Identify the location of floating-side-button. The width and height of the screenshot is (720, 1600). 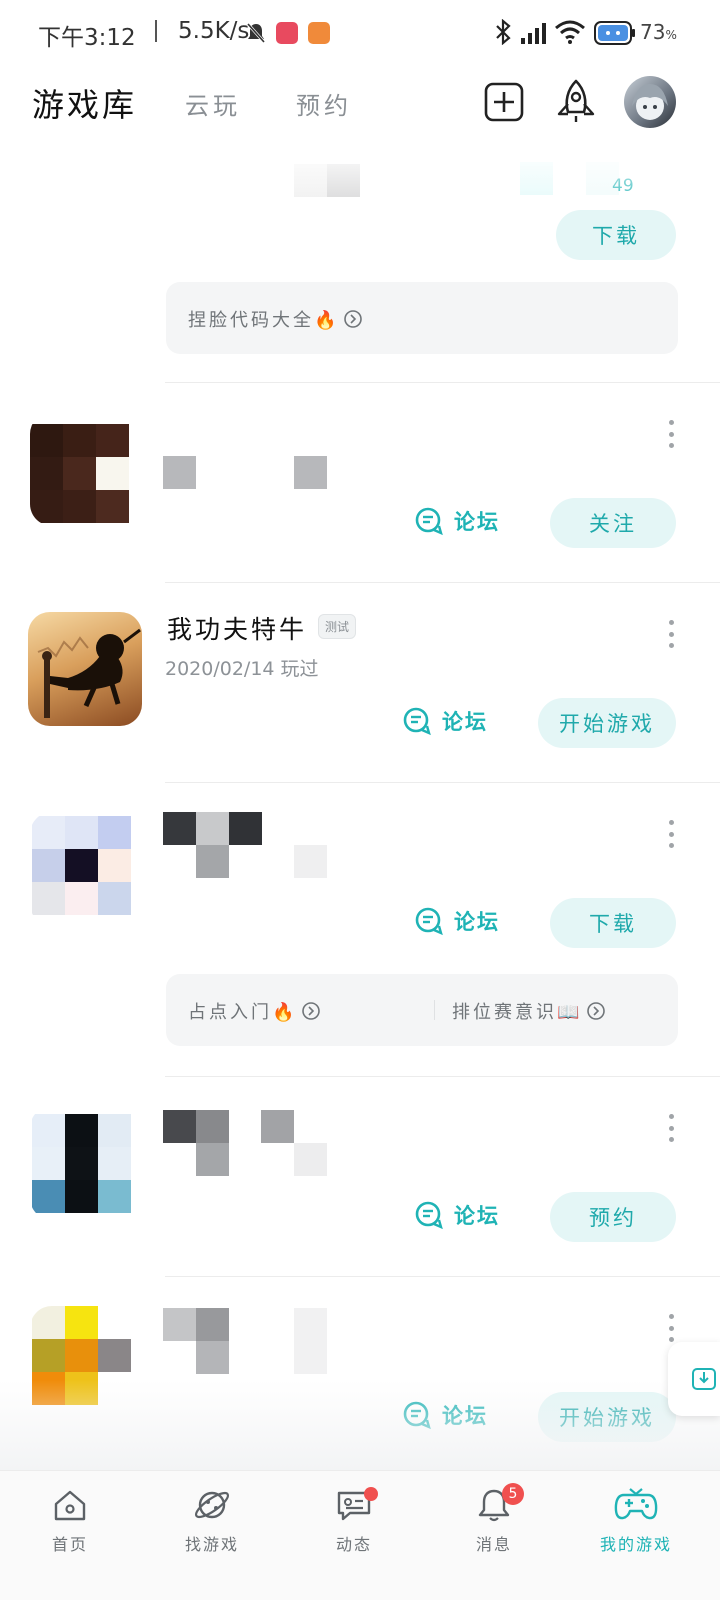
(694, 1379).